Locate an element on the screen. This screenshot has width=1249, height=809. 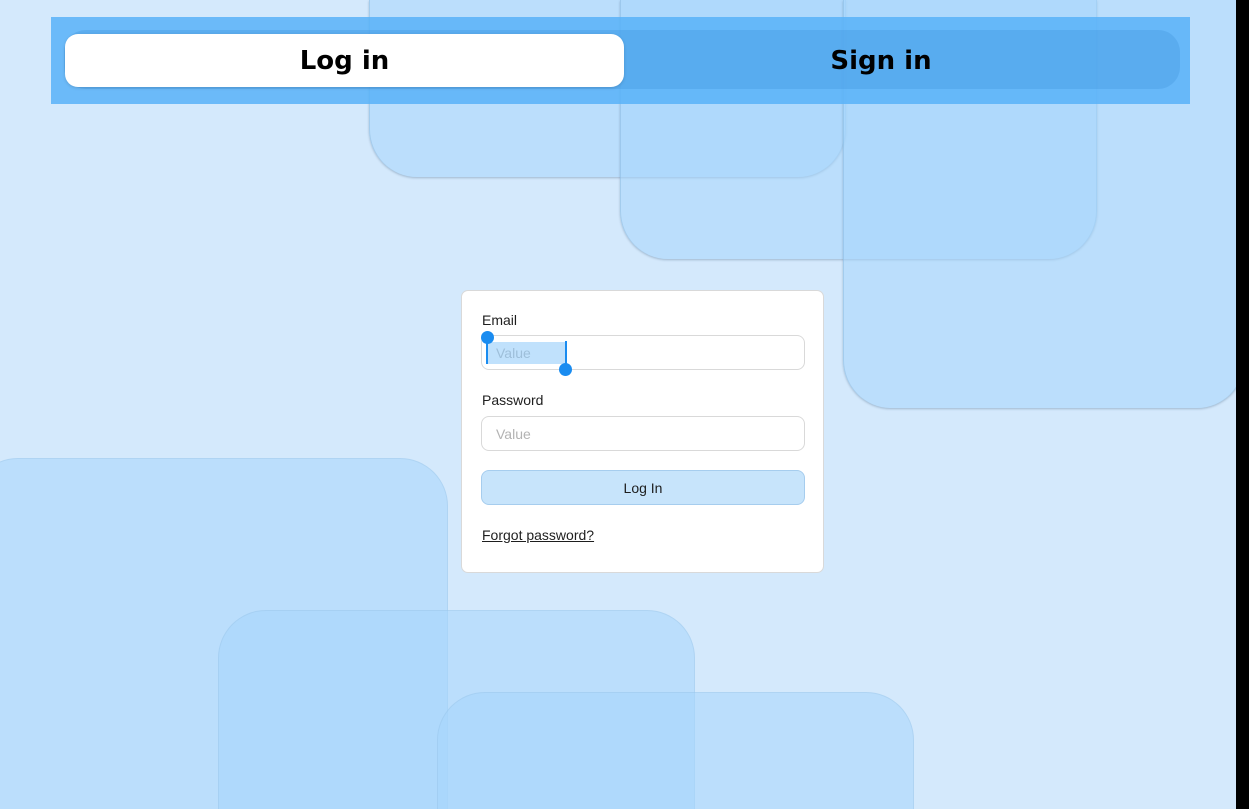
auth-tab-bar: Log in Sign in is located at coordinates (620, 60).